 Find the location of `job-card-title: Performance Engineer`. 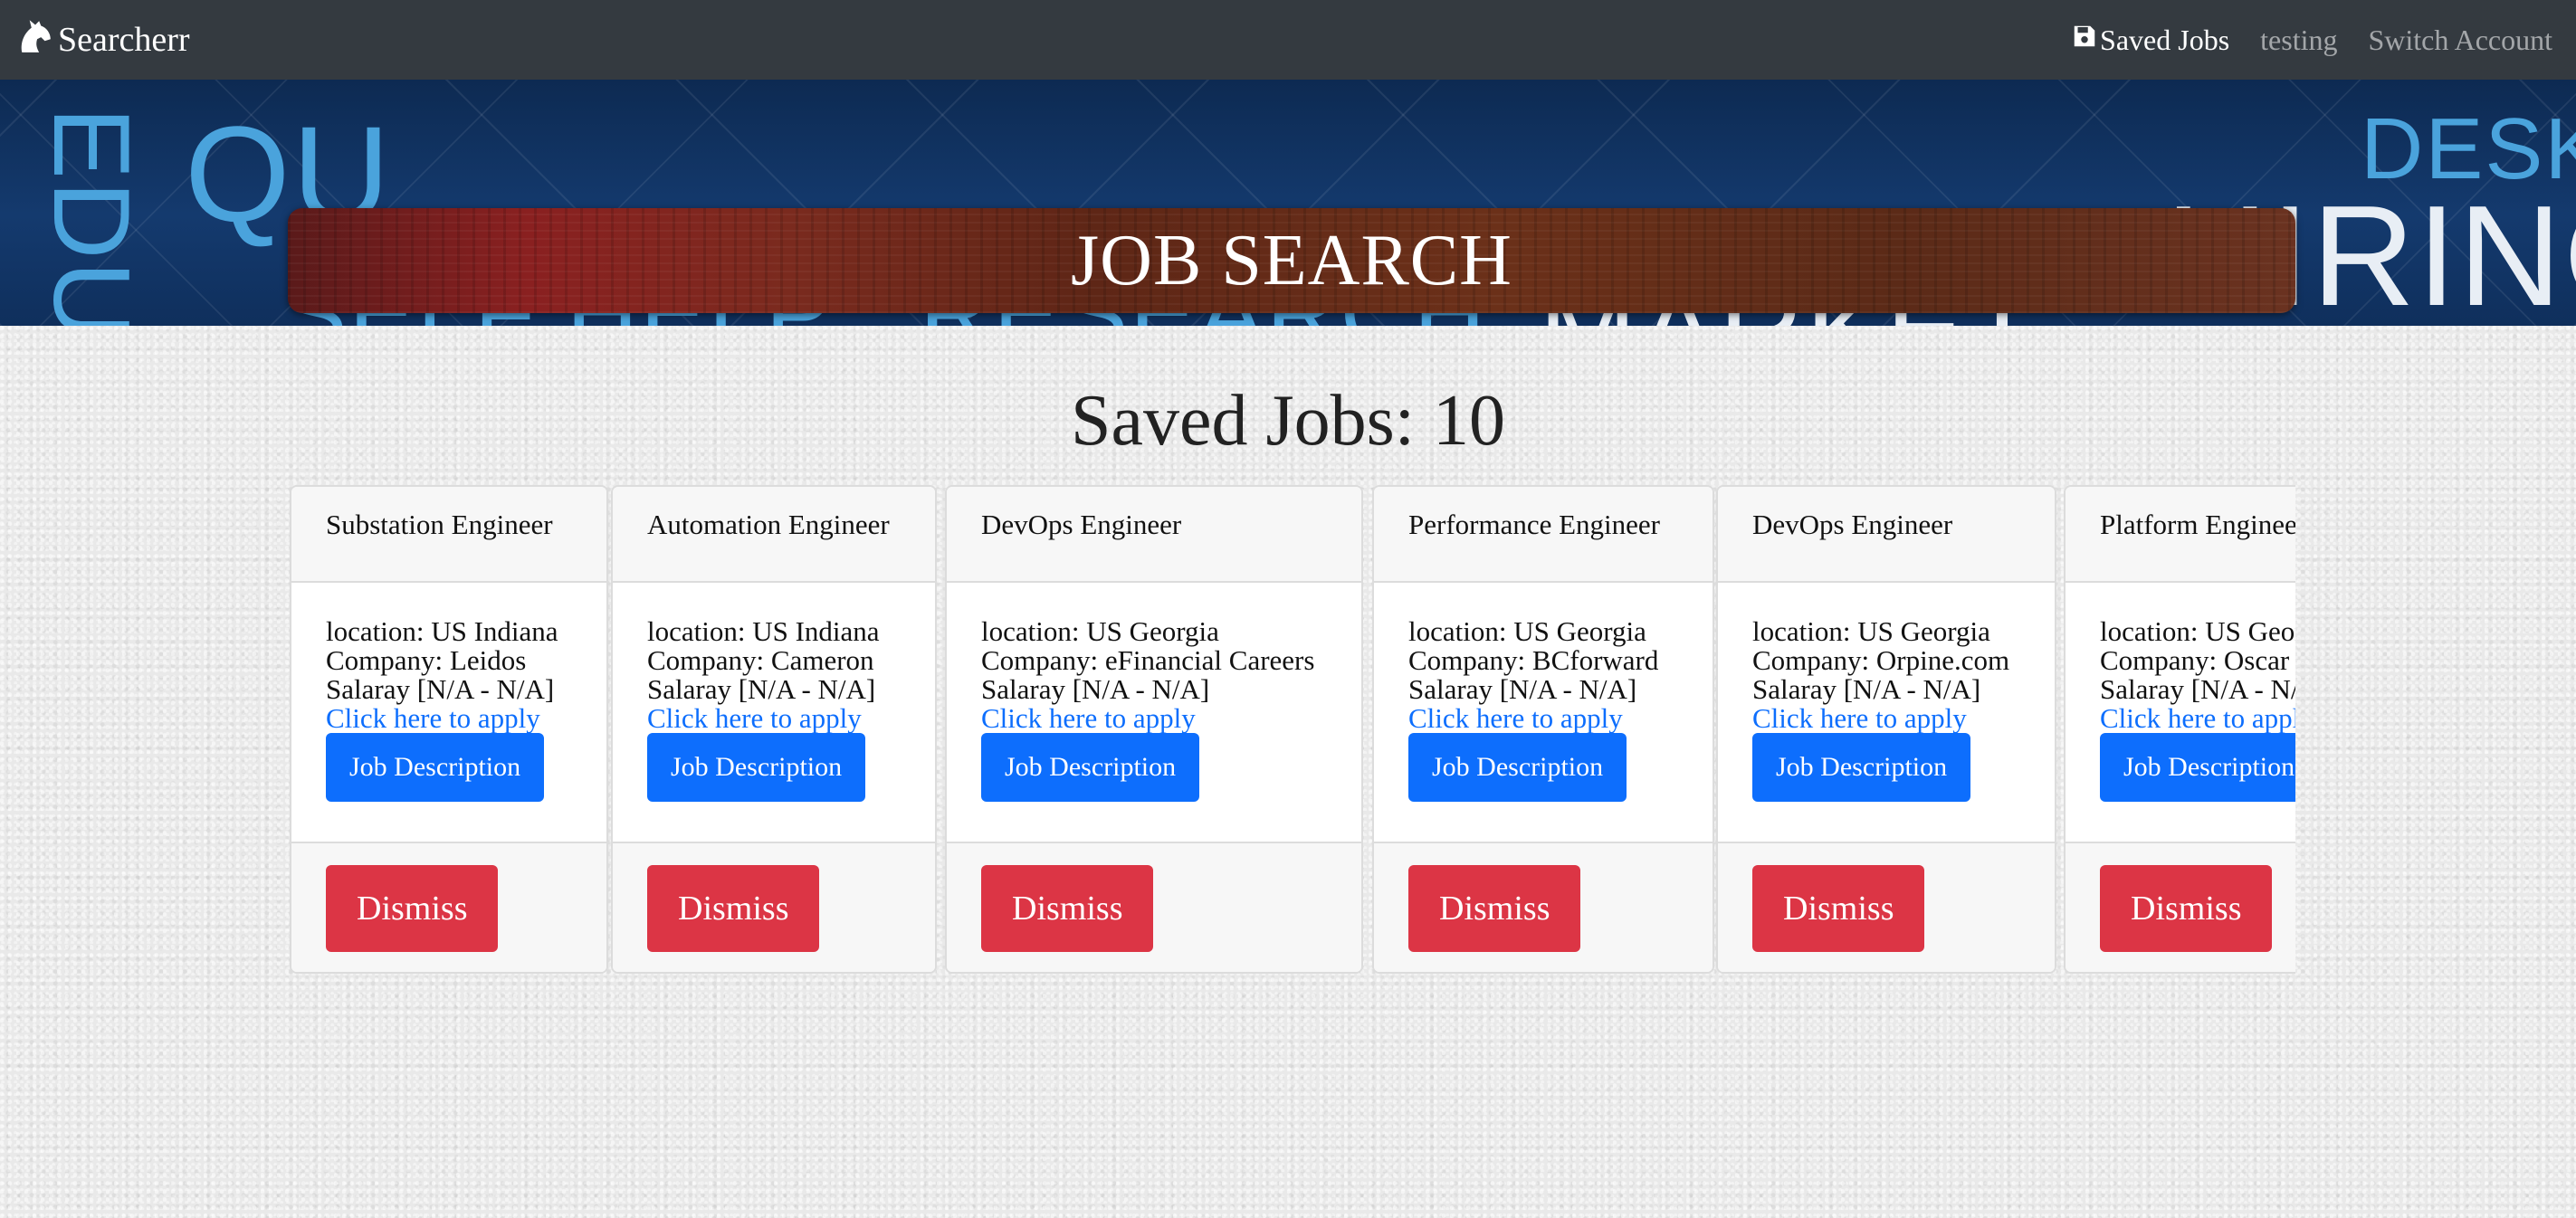

job-card-title: Performance Engineer is located at coordinates (1543, 535).